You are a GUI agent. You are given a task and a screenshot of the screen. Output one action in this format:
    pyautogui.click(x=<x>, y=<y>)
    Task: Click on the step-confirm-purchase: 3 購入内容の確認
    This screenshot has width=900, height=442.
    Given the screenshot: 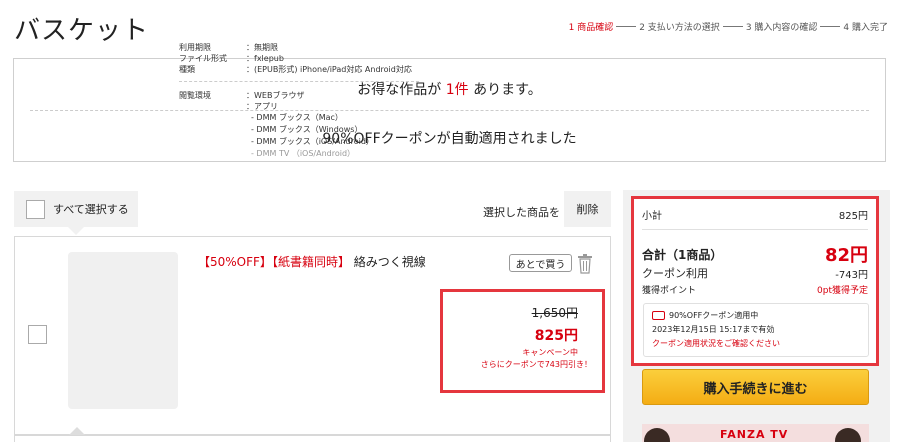 What is the action you would take?
    pyautogui.click(x=781, y=28)
    